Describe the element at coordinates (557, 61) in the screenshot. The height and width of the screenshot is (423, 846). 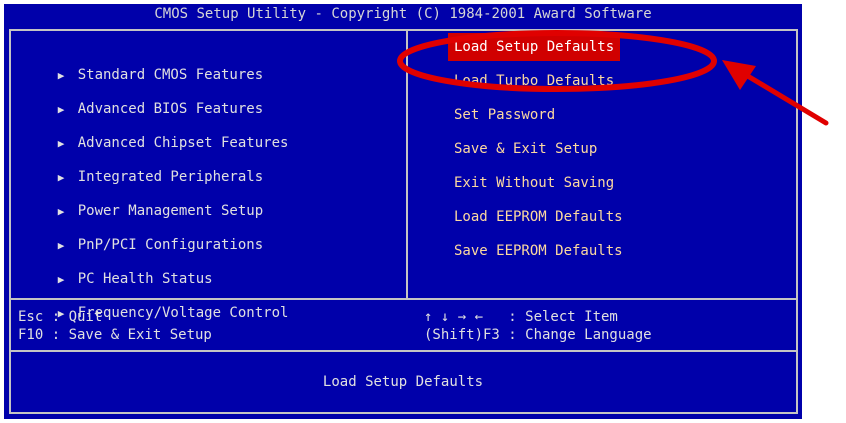
I see `highlight-ellipse` at that location.